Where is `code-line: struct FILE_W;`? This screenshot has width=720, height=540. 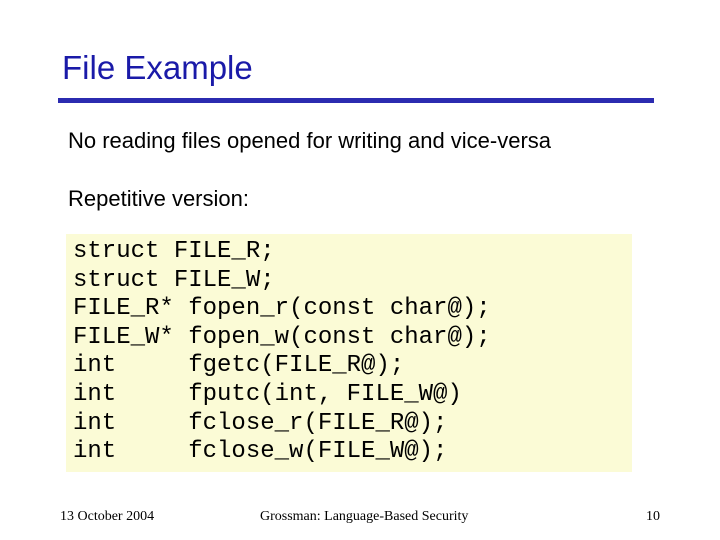 code-line: struct FILE_W; is located at coordinates (174, 280).